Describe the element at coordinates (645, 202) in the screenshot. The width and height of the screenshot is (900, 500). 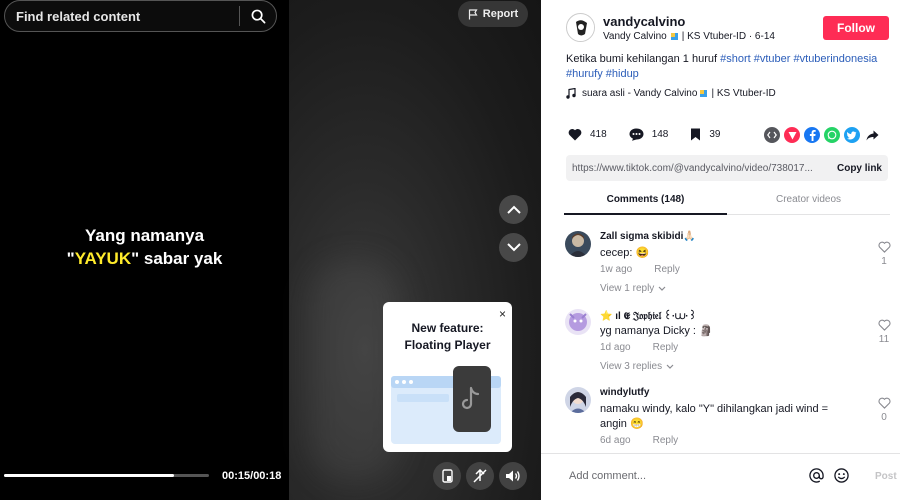
I see `tab-comments: Comments (148)` at that location.